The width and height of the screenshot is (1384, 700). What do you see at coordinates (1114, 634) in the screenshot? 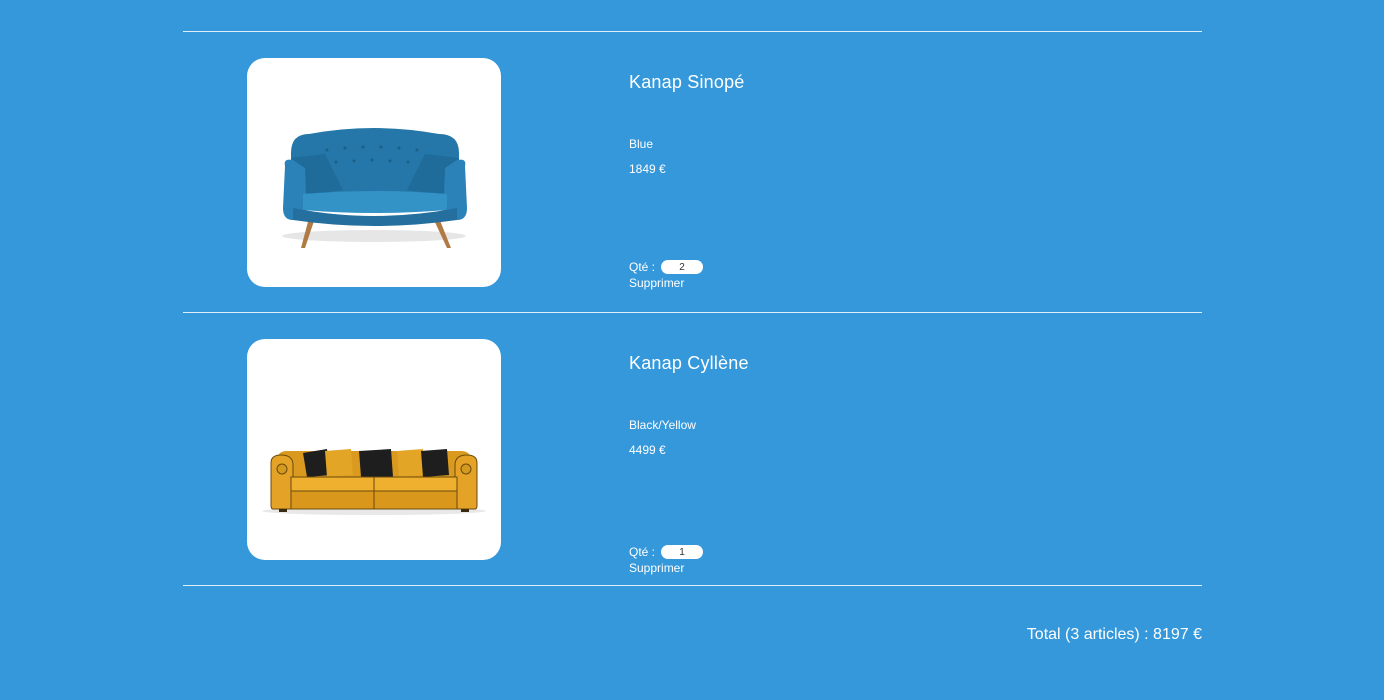
I see `cart-total: Total (3 articles) : 8197 €` at bounding box center [1114, 634].